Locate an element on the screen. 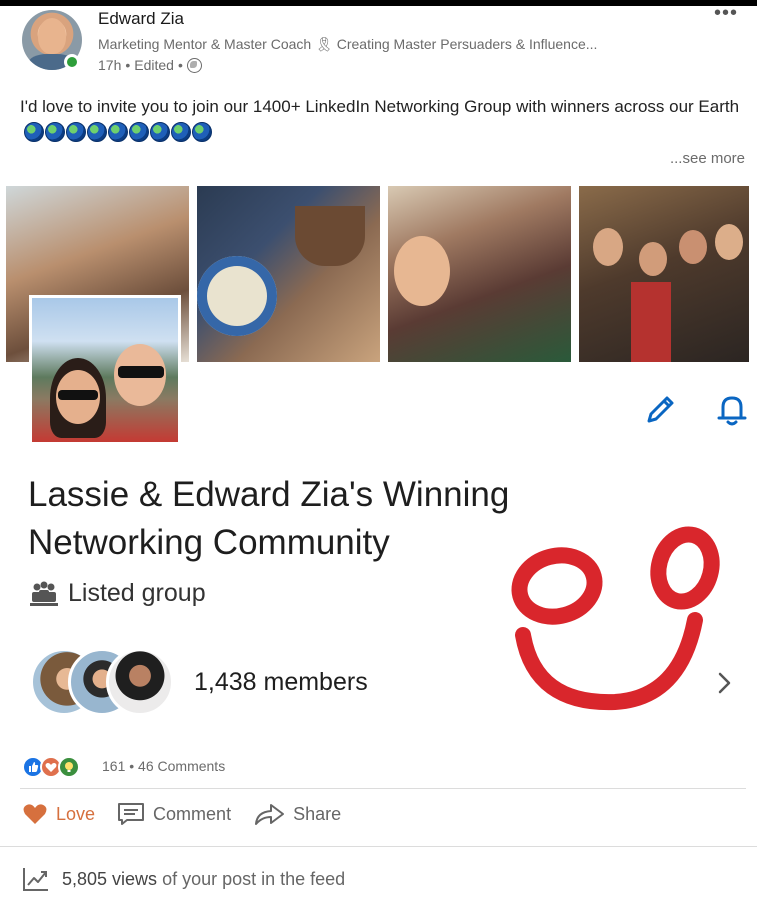  cover-photo-group is located at coordinates (664, 274).